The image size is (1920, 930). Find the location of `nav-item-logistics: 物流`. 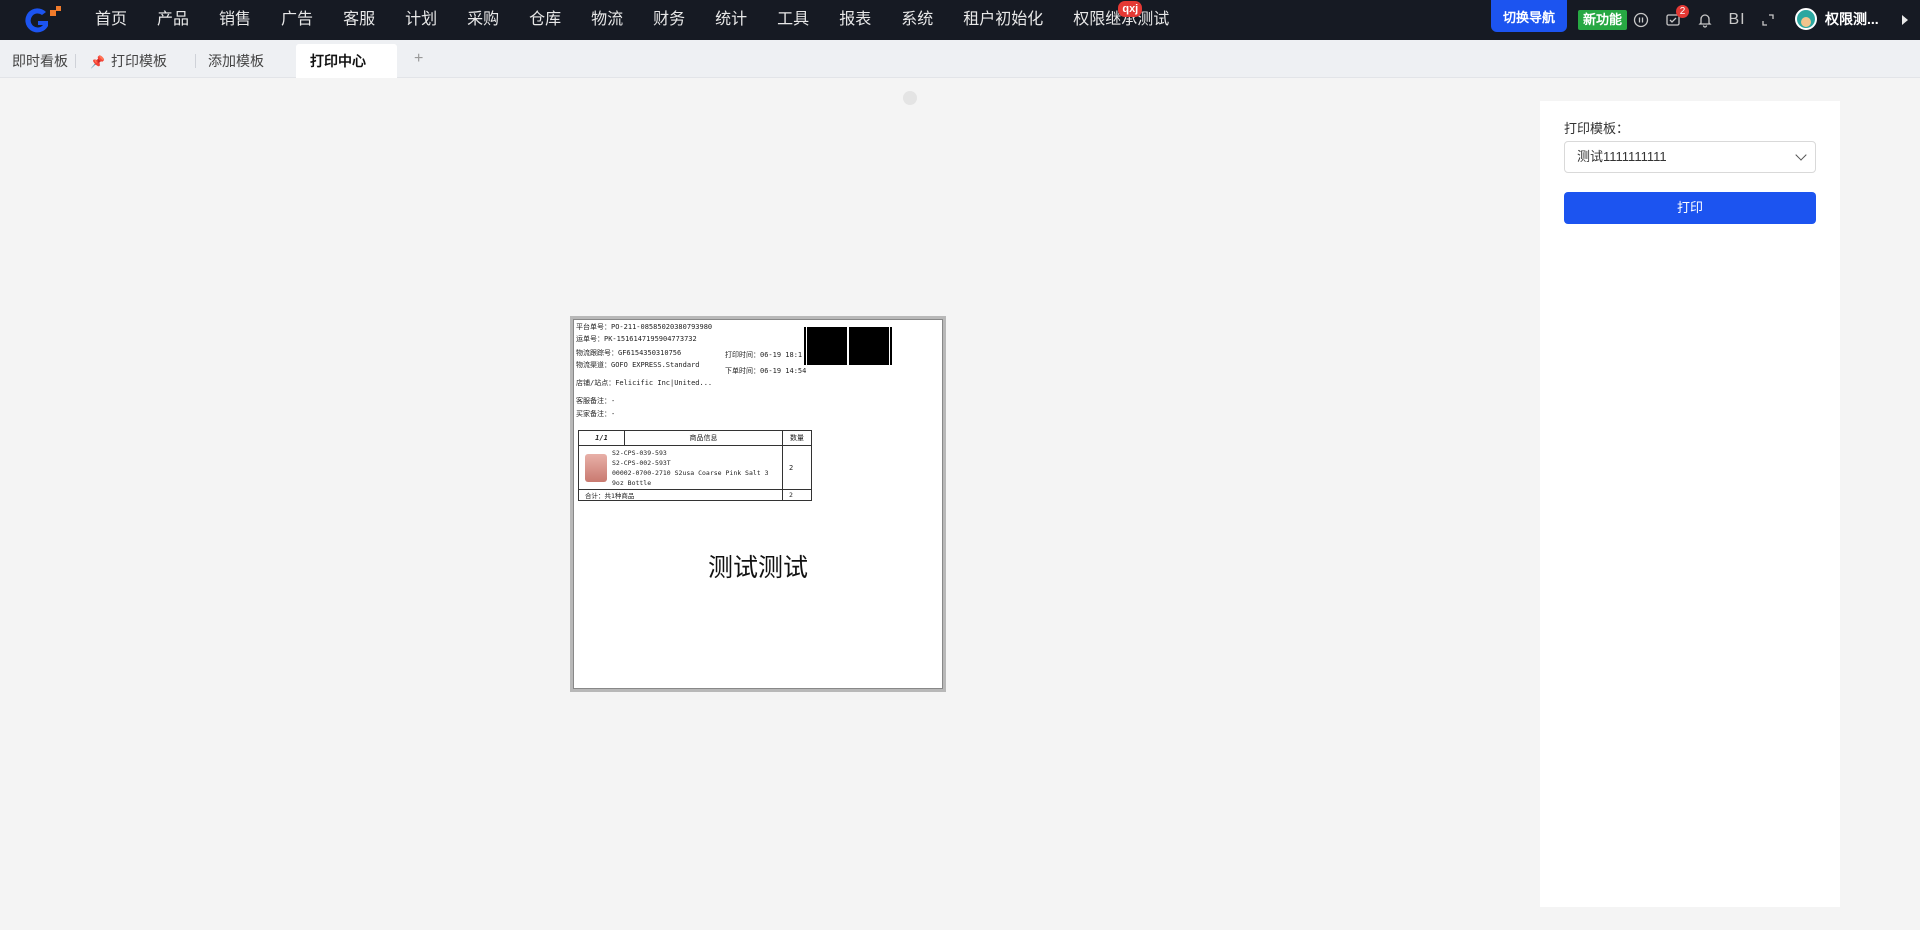

nav-item-logistics: 物流 is located at coordinates (607, 20).